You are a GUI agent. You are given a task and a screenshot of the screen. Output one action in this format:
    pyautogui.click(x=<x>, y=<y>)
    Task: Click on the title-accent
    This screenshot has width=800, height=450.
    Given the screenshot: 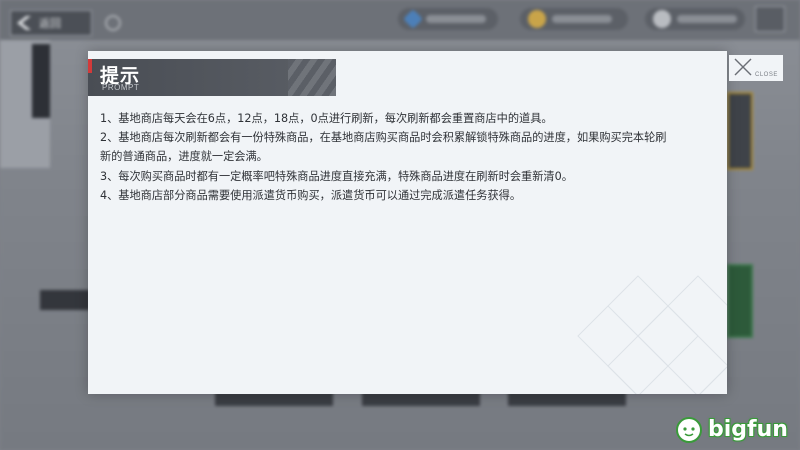 What is the action you would take?
    pyautogui.click(x=90, y=66)
    